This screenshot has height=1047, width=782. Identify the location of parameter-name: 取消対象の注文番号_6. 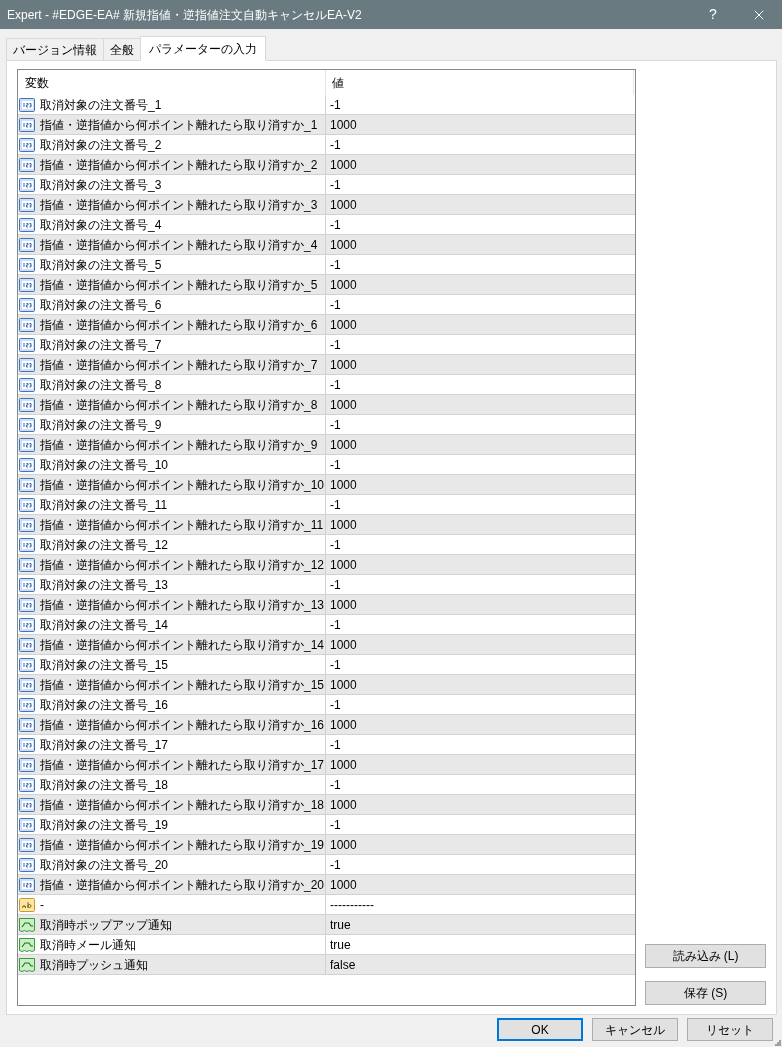
(101, 305).